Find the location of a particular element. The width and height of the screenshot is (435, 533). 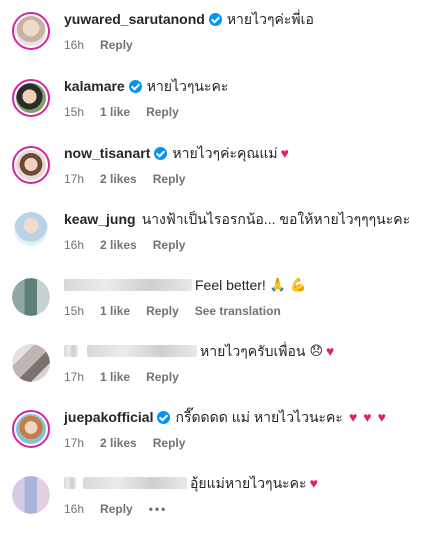

username: now_tisanart is located at coordinates (107, 153).